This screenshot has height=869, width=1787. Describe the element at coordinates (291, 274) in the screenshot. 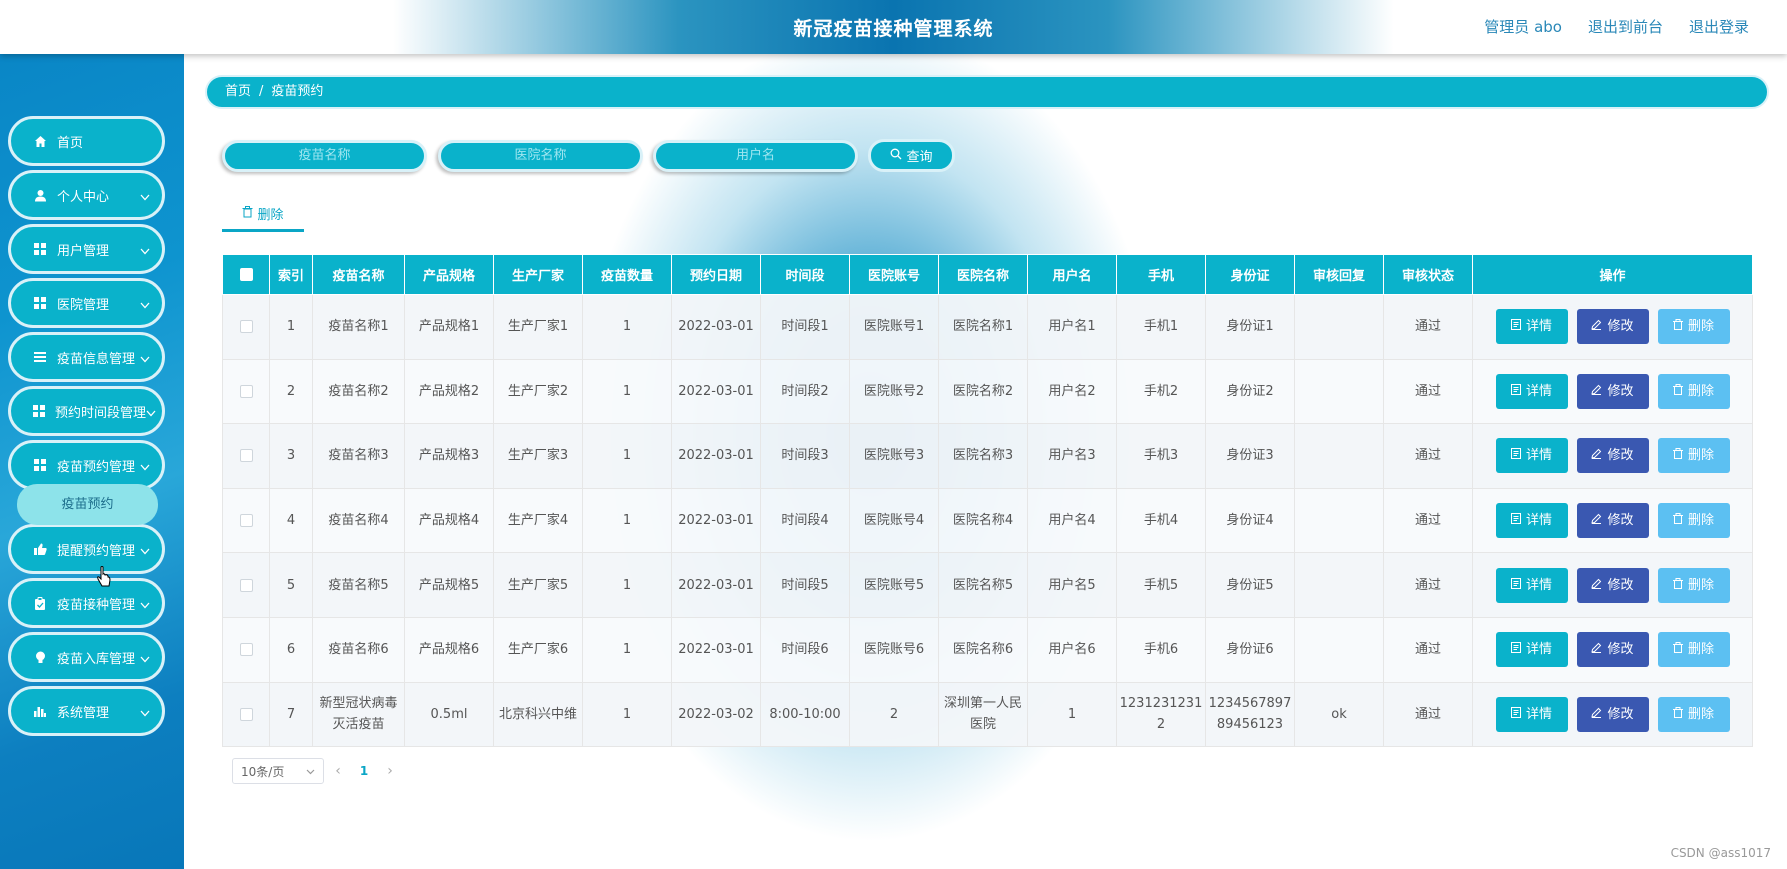

I see `column-header: 索引` at that location.